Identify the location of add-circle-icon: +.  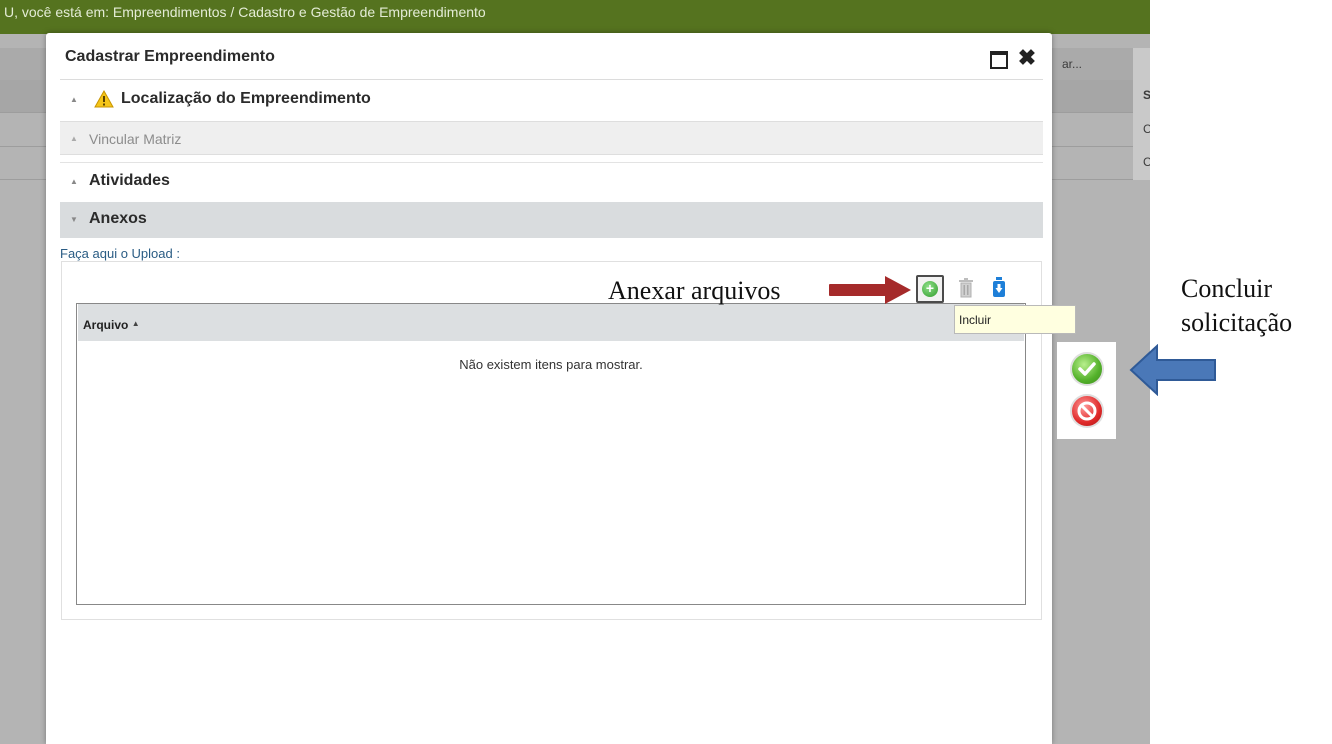
(930, 289).